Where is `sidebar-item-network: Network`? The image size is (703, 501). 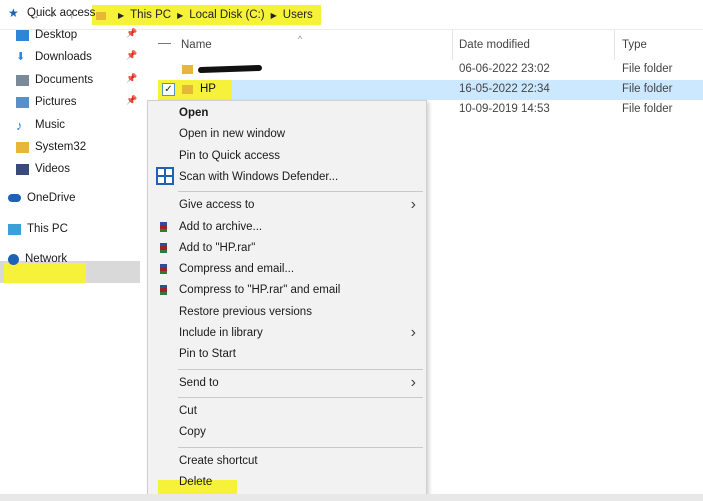
sidebar-item-network: Network is located at coordinates (37, 259).